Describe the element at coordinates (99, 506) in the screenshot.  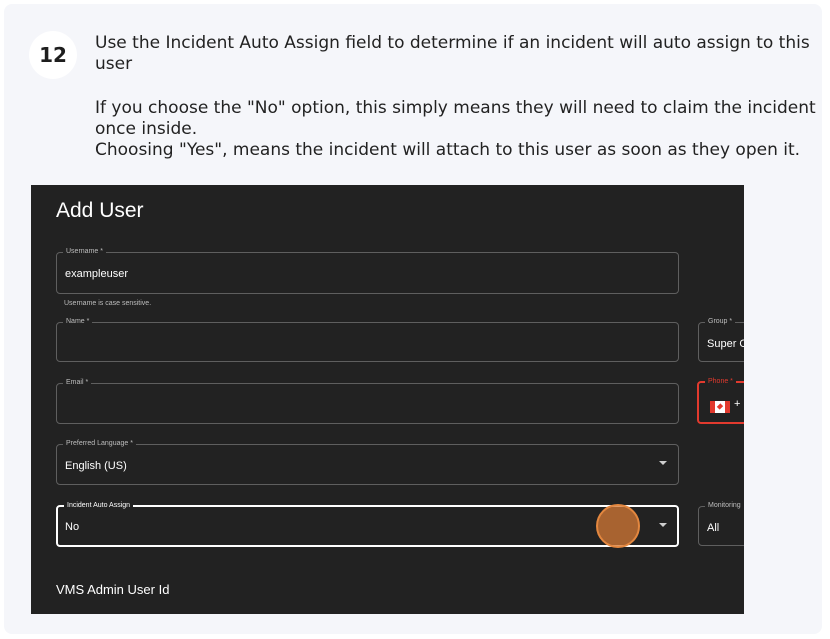
I see `incident-auto-assign-label: Incident Auto Assign` at that location.